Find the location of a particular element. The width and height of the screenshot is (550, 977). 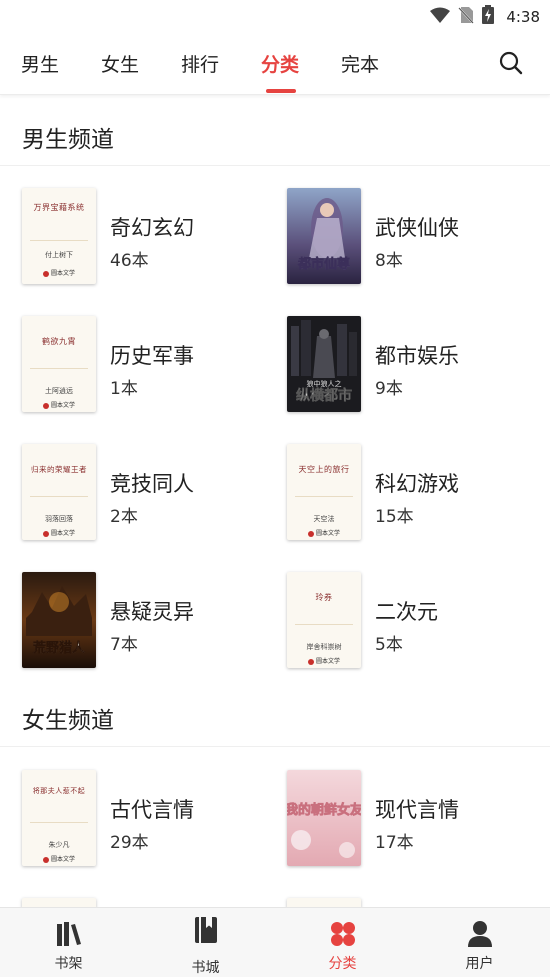

cover-art-title: 荒野猎人 is located at coordinates (59, 648).